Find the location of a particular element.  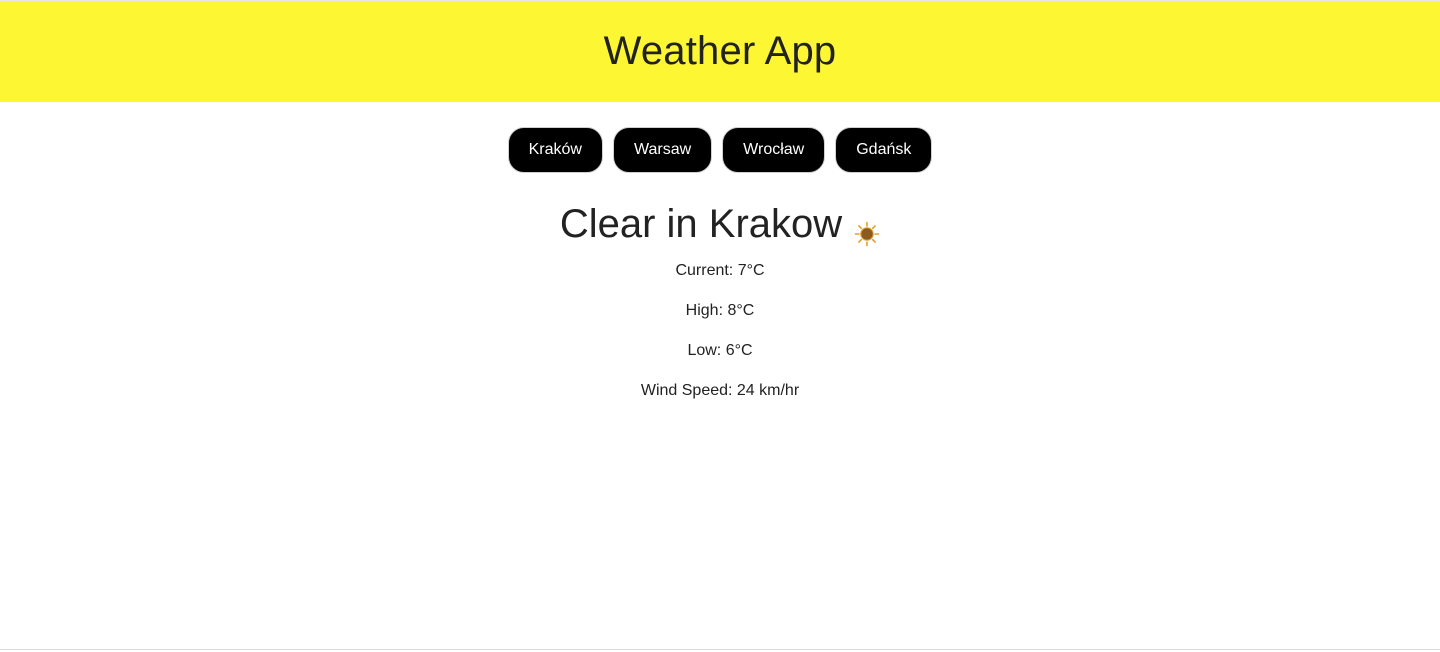

current-temperature: Current: 7°C is located at coordinates (720, 270).